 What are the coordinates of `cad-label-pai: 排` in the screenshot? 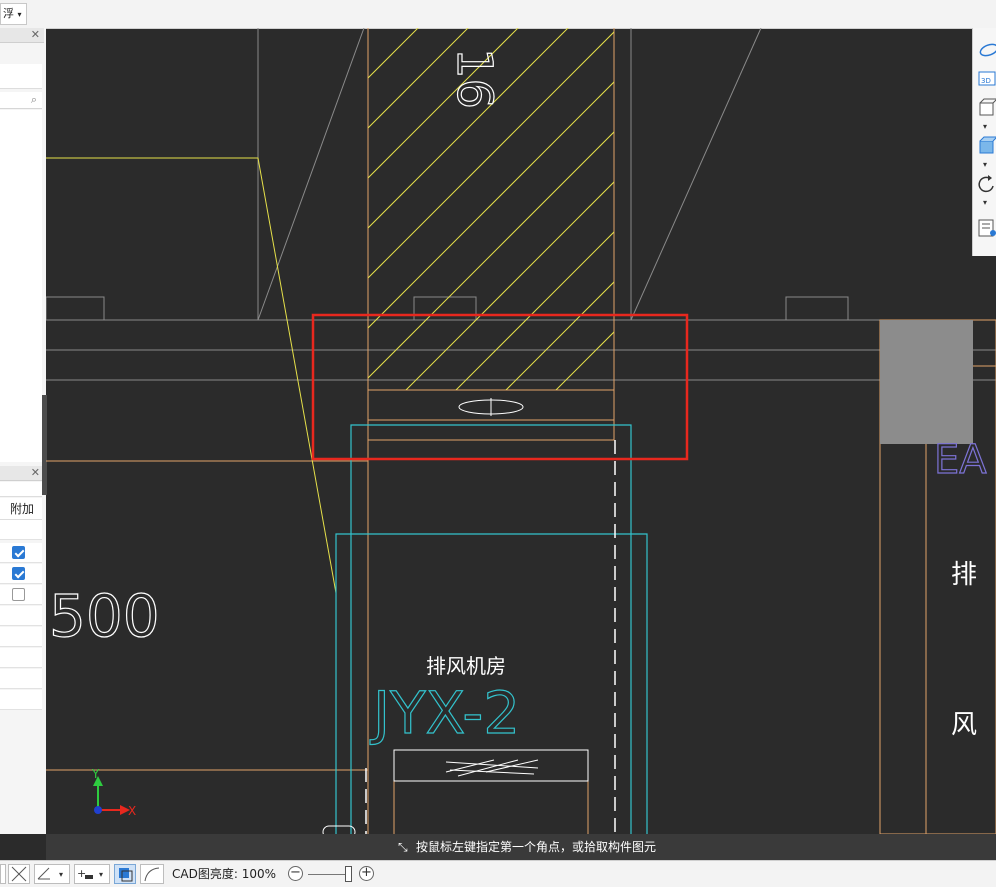 It's located at (964, 575).